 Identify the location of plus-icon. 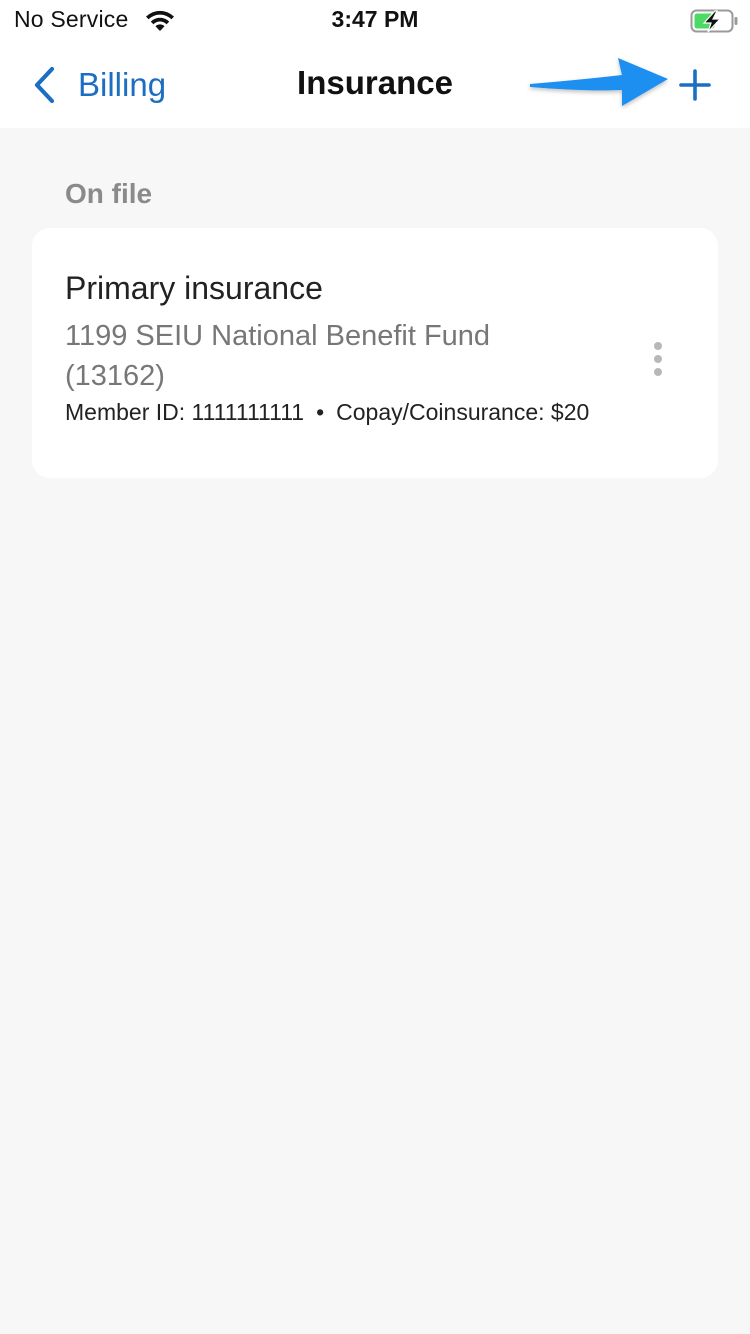
(695, 85).